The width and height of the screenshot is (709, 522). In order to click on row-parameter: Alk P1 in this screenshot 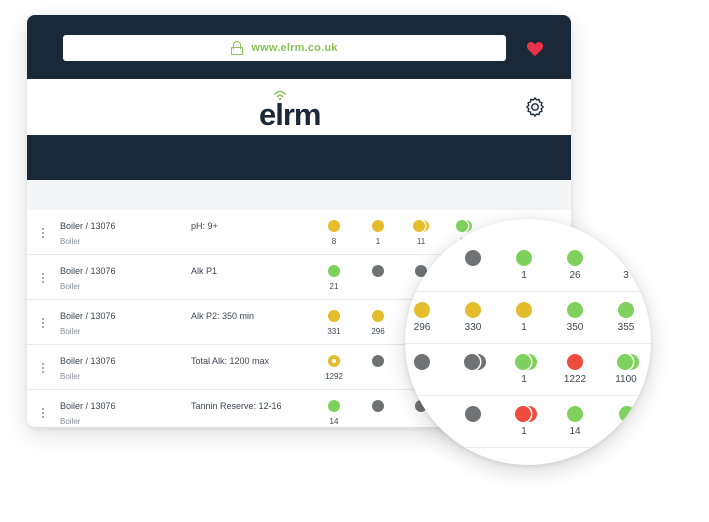, I will do `click(204, 271)`.